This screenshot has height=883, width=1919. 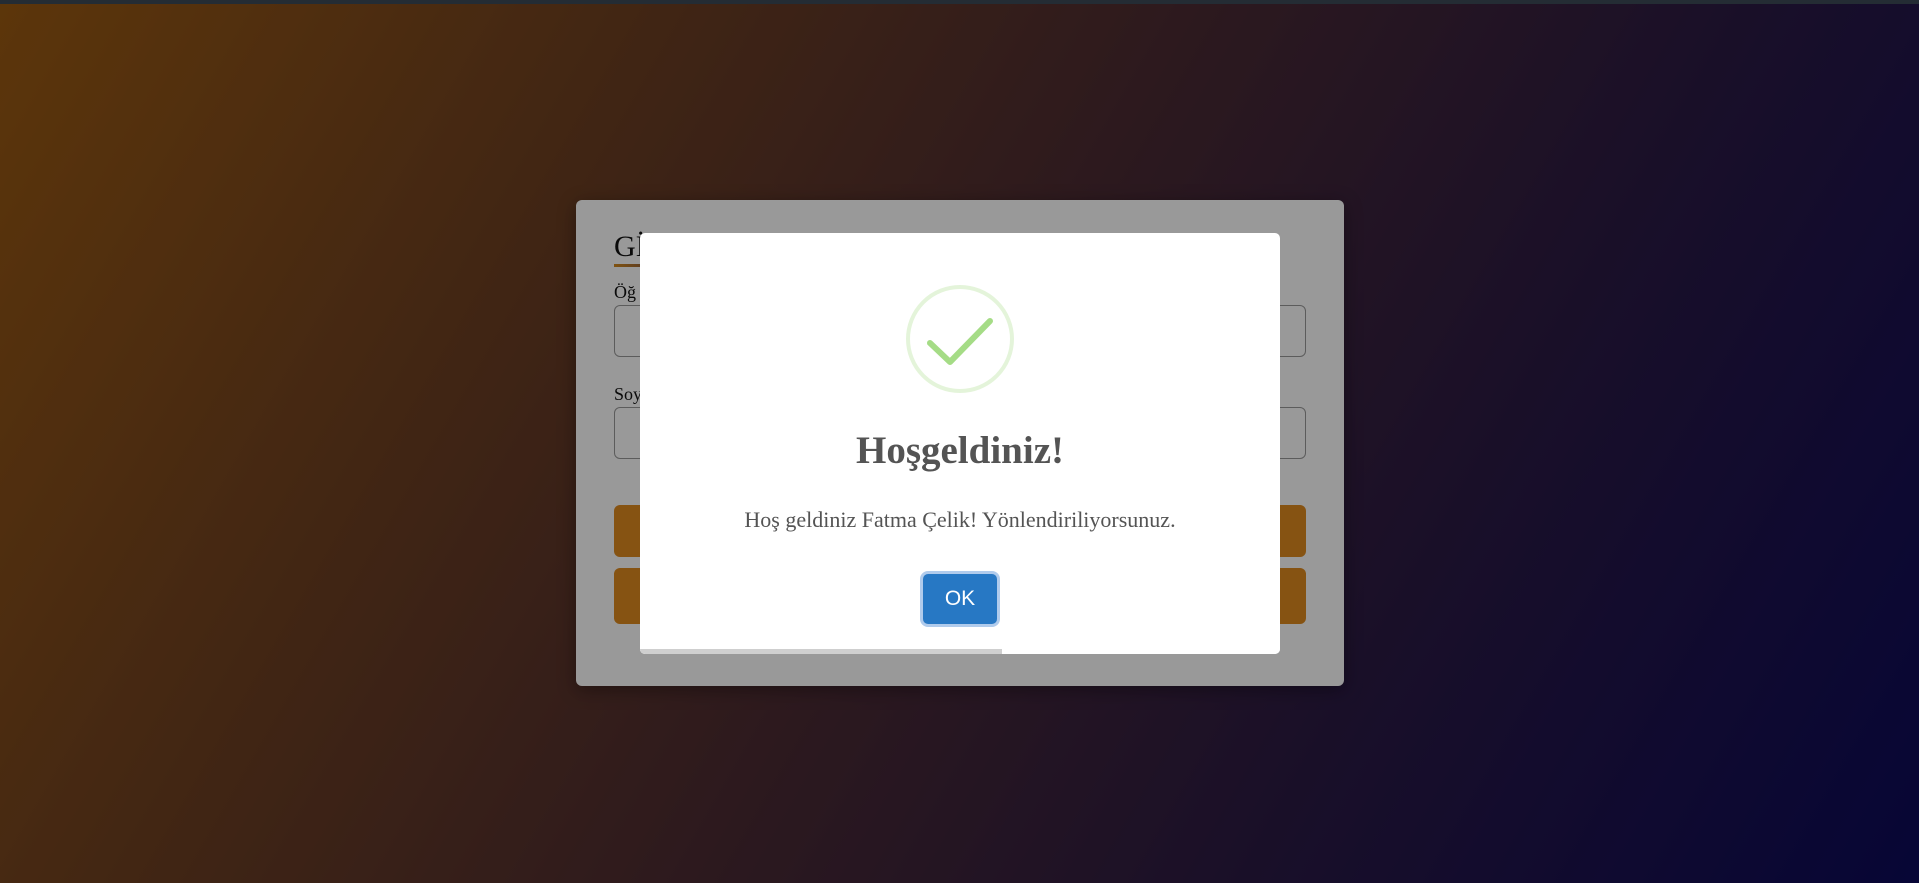 I want to click on timer-progress-track, so click(x=960, y=651).